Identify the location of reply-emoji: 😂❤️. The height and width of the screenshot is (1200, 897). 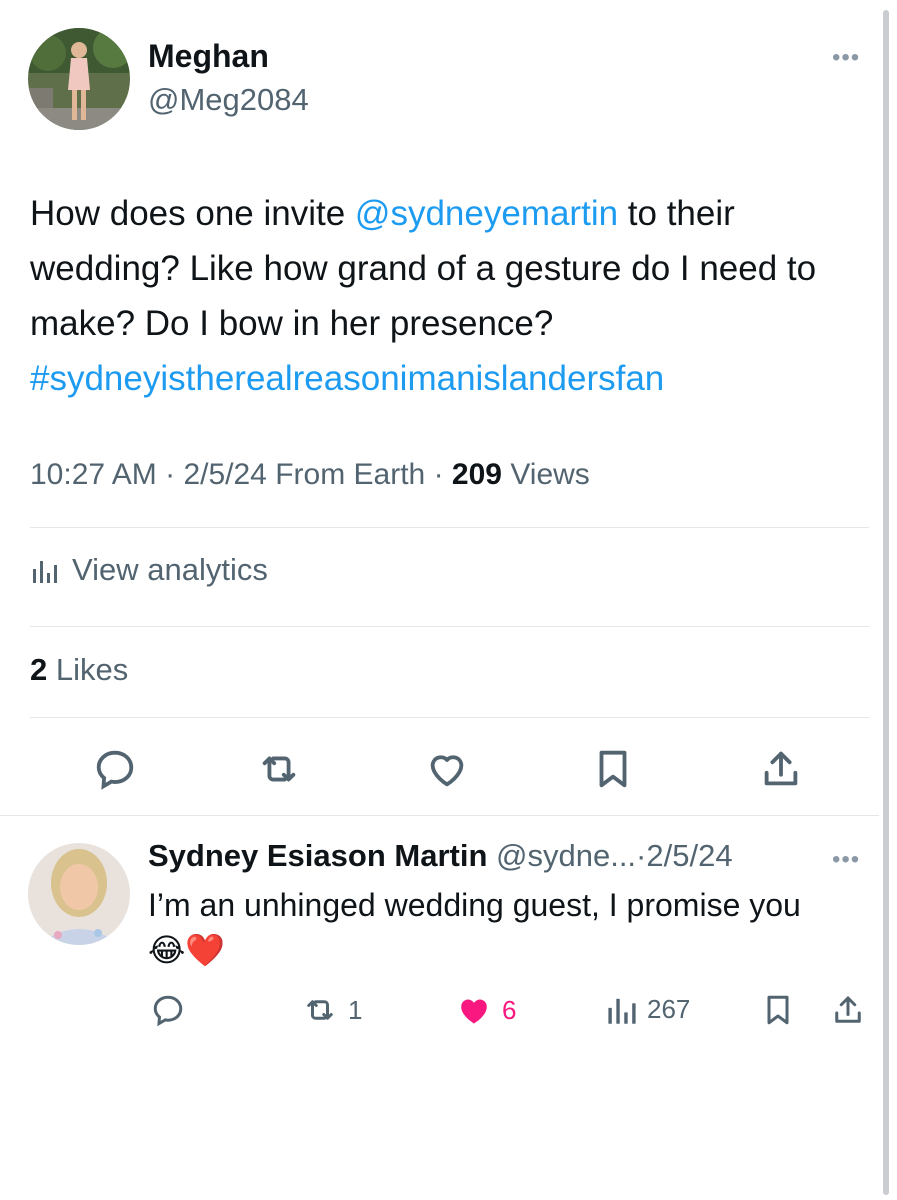
(187, 950).